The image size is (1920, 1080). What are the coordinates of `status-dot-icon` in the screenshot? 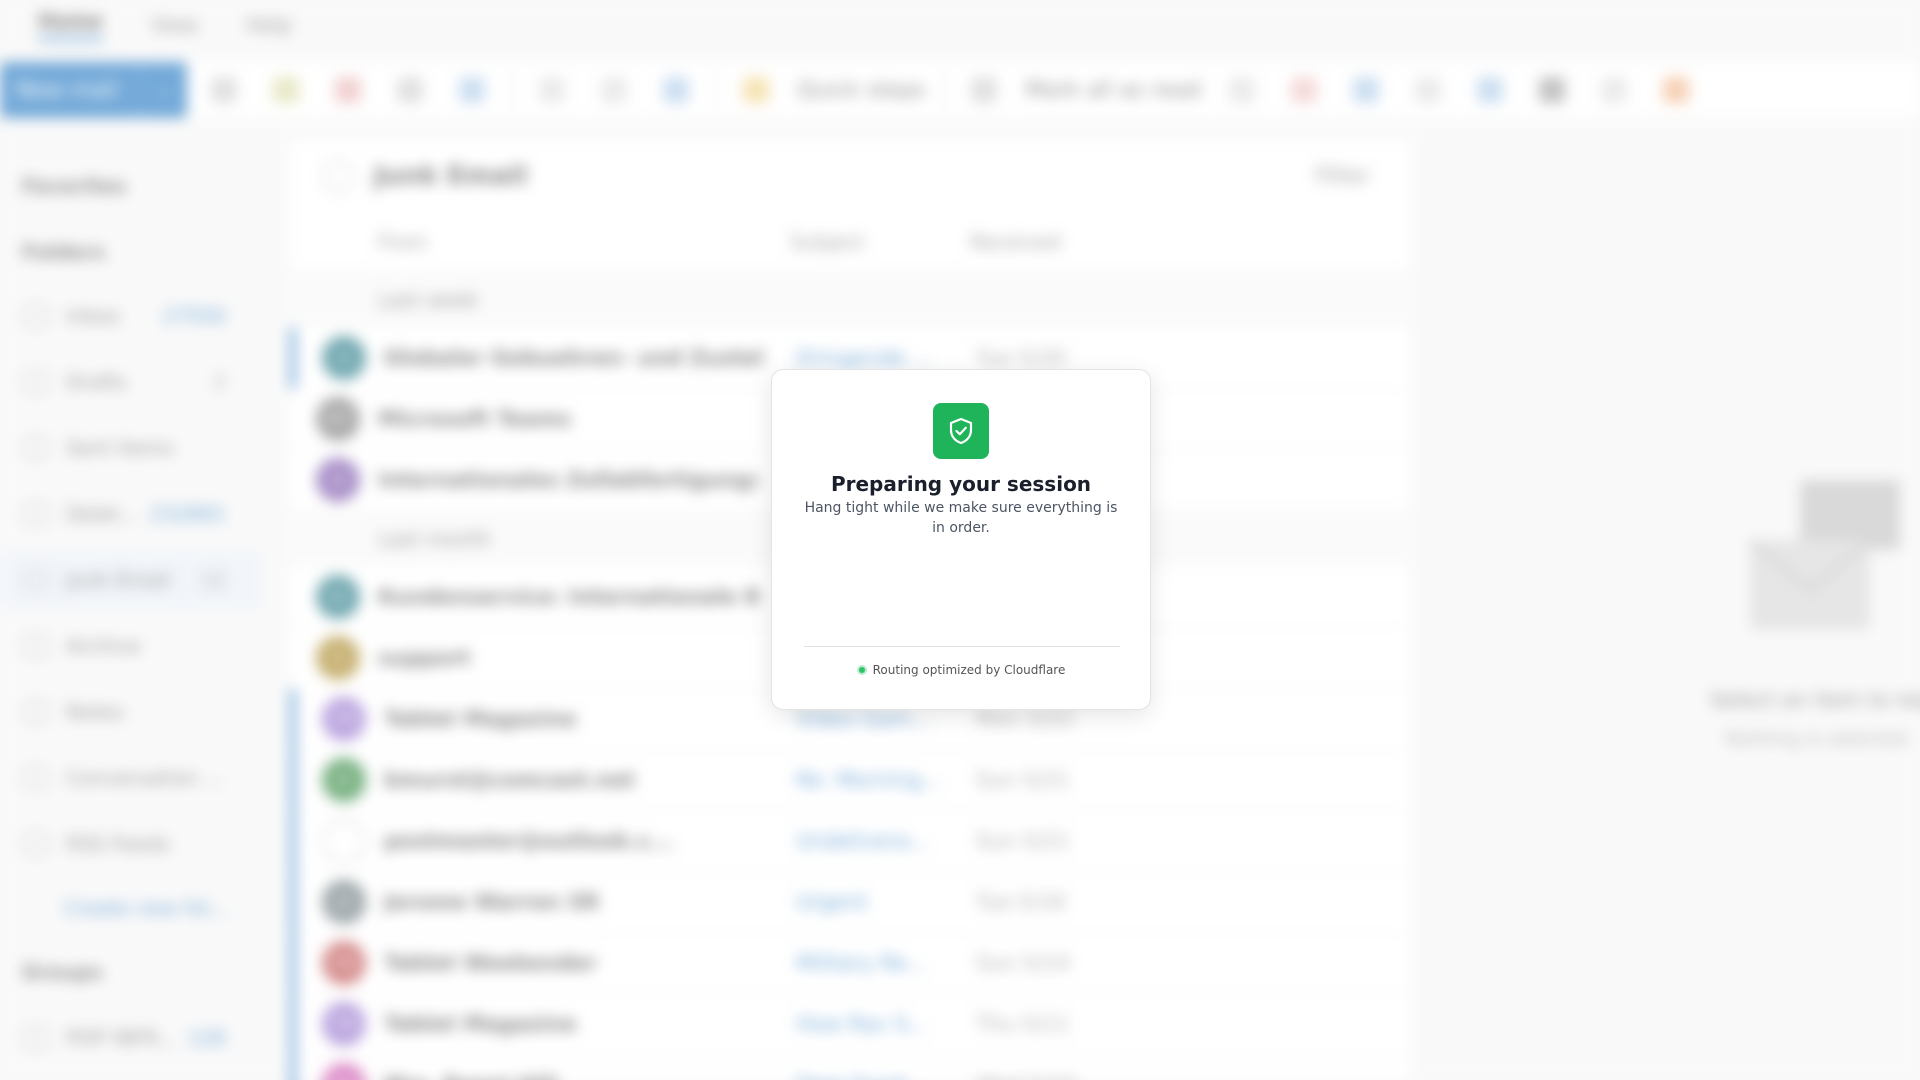 It's located at (861, 670).